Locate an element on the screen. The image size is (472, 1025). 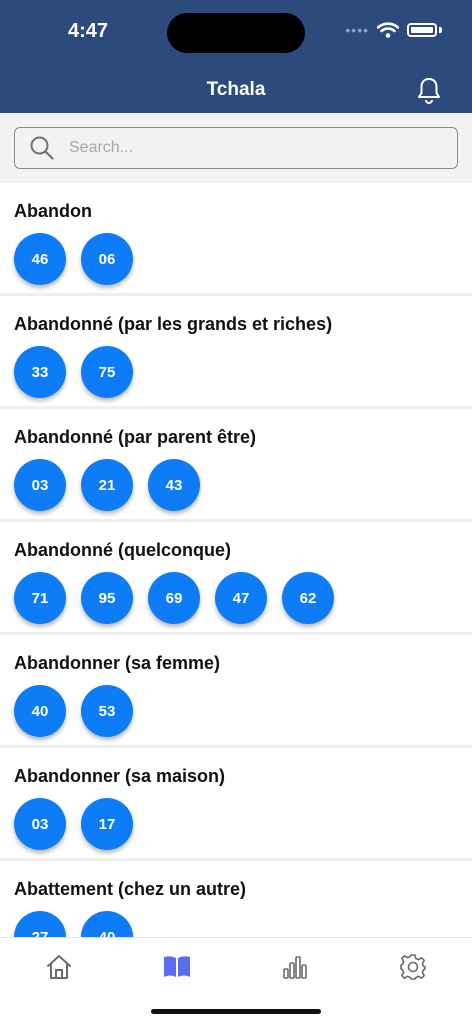
number-ball: 95 is located at coordinates (107, 598).